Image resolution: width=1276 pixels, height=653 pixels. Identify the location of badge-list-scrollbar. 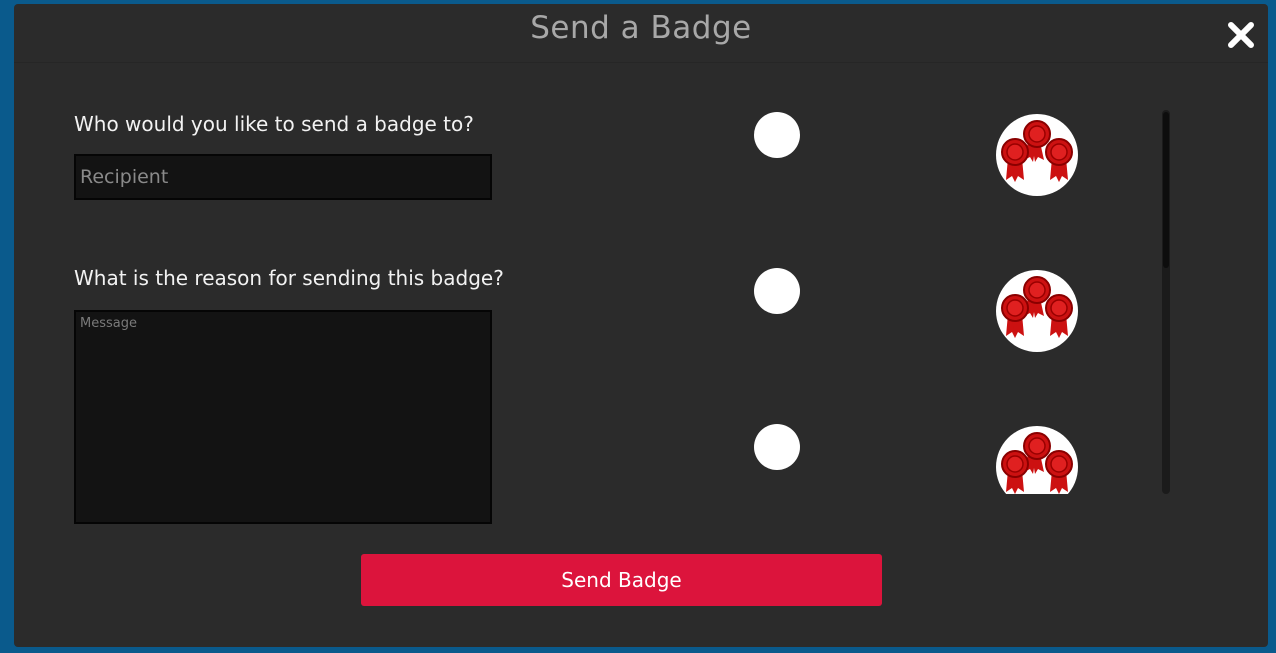
(1166, 302).